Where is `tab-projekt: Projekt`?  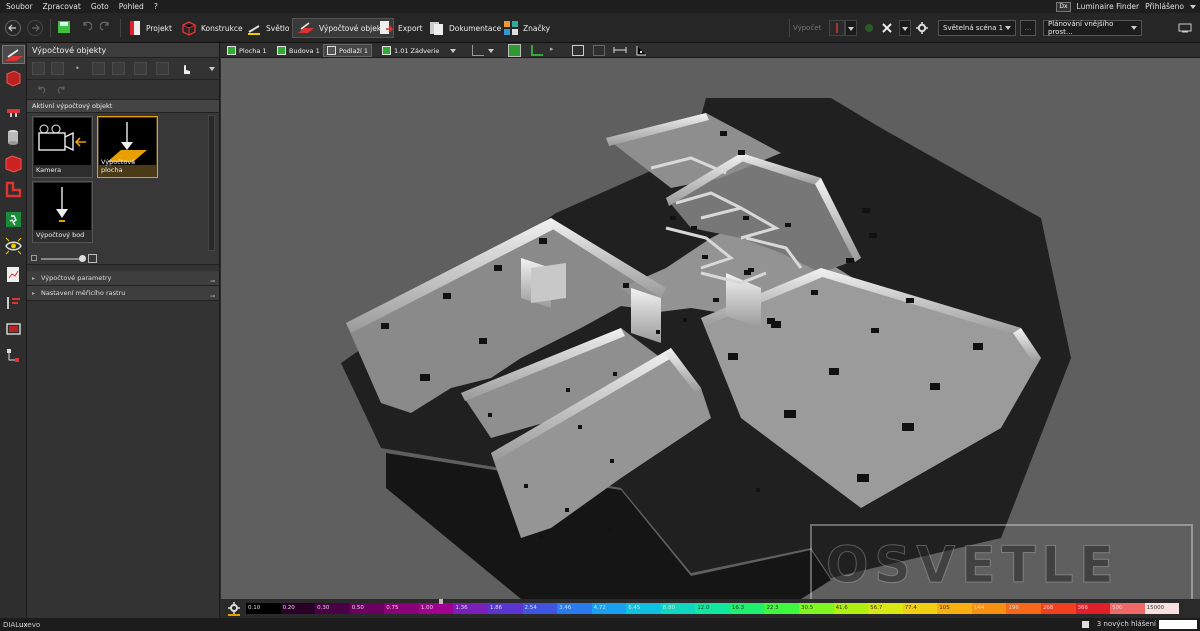 tab-projekt: Projekt is located at coordinates (150, 28).